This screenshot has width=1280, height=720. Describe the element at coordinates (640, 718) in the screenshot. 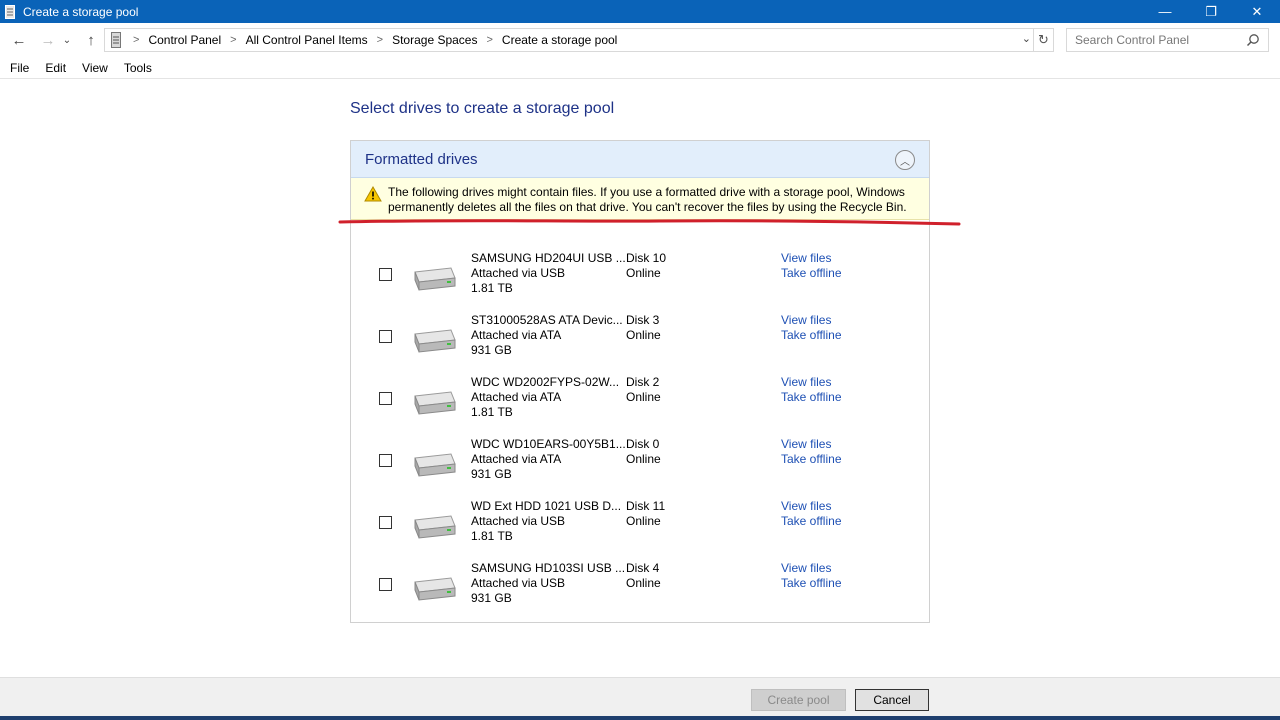

I see `taskbar-edge` at that location.